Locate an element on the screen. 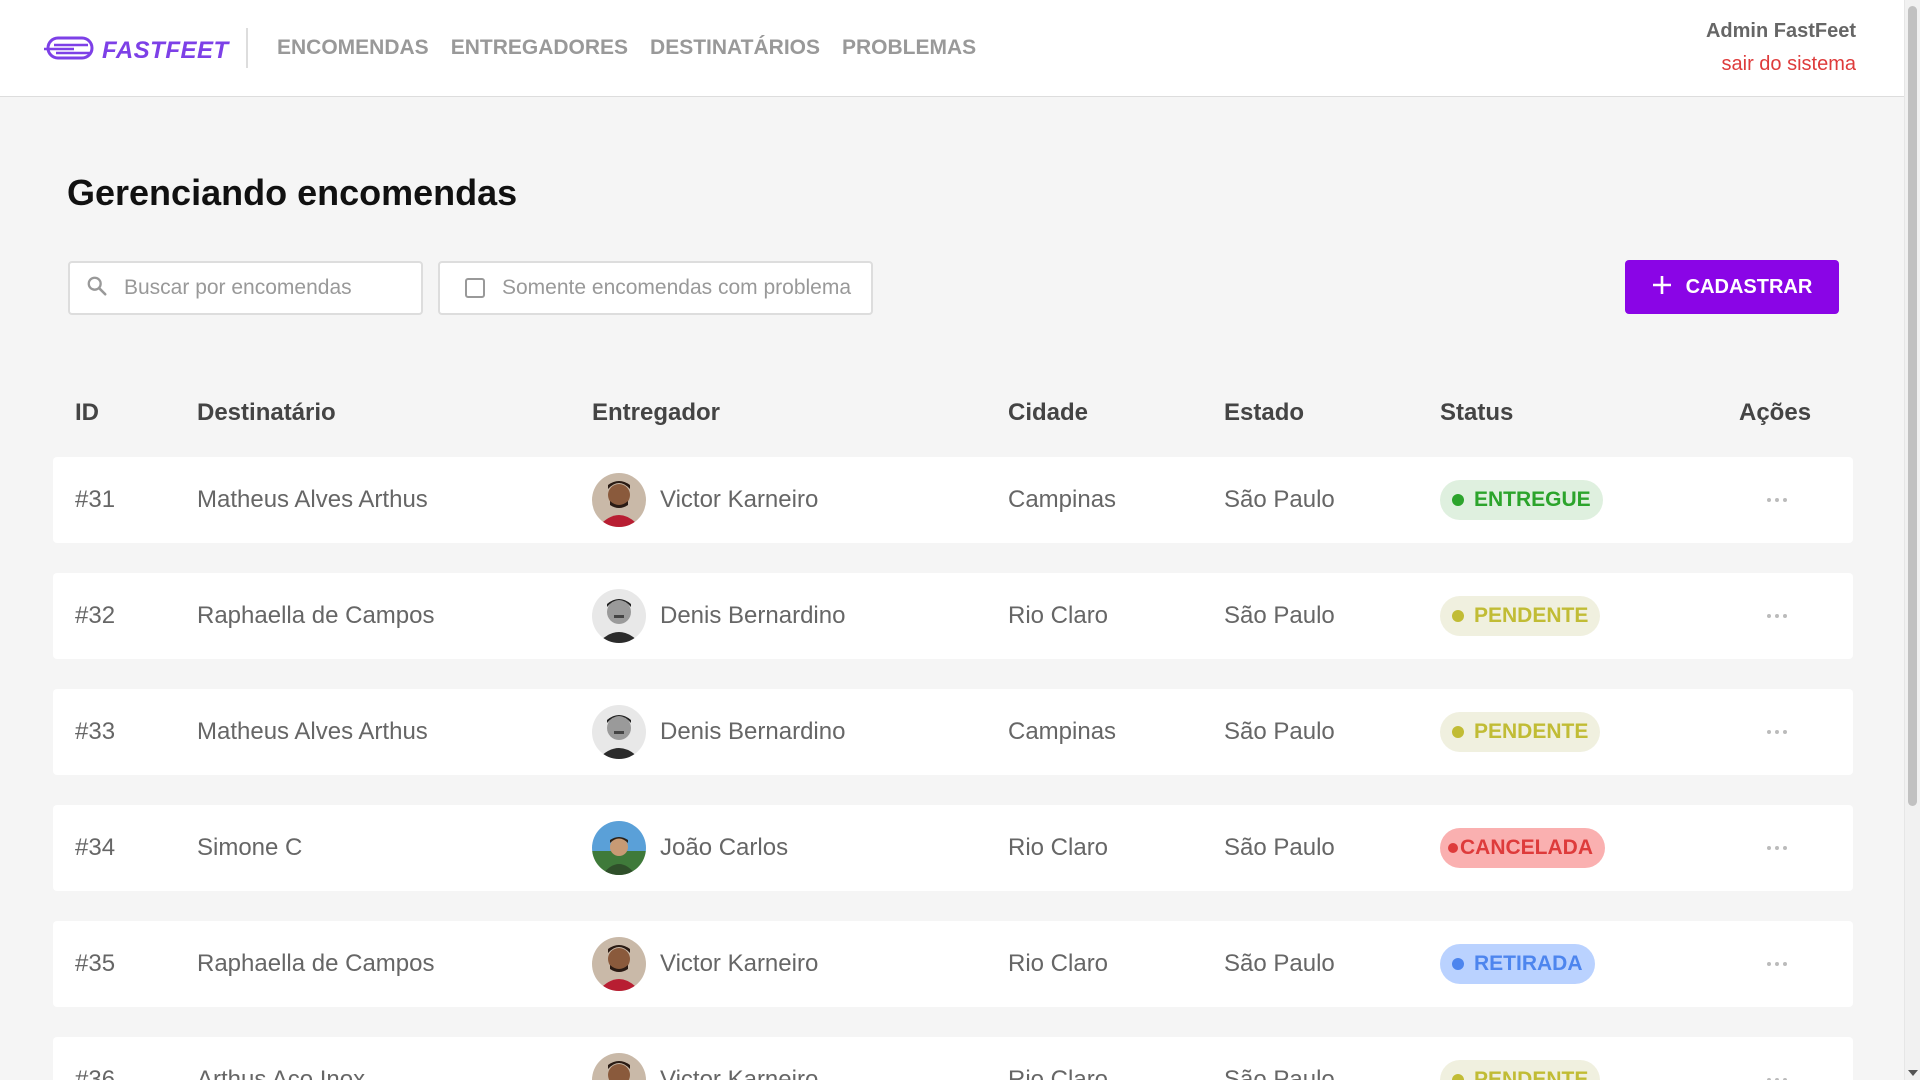  status-badge: RETIRADA is located at coordinates (1517, 964).